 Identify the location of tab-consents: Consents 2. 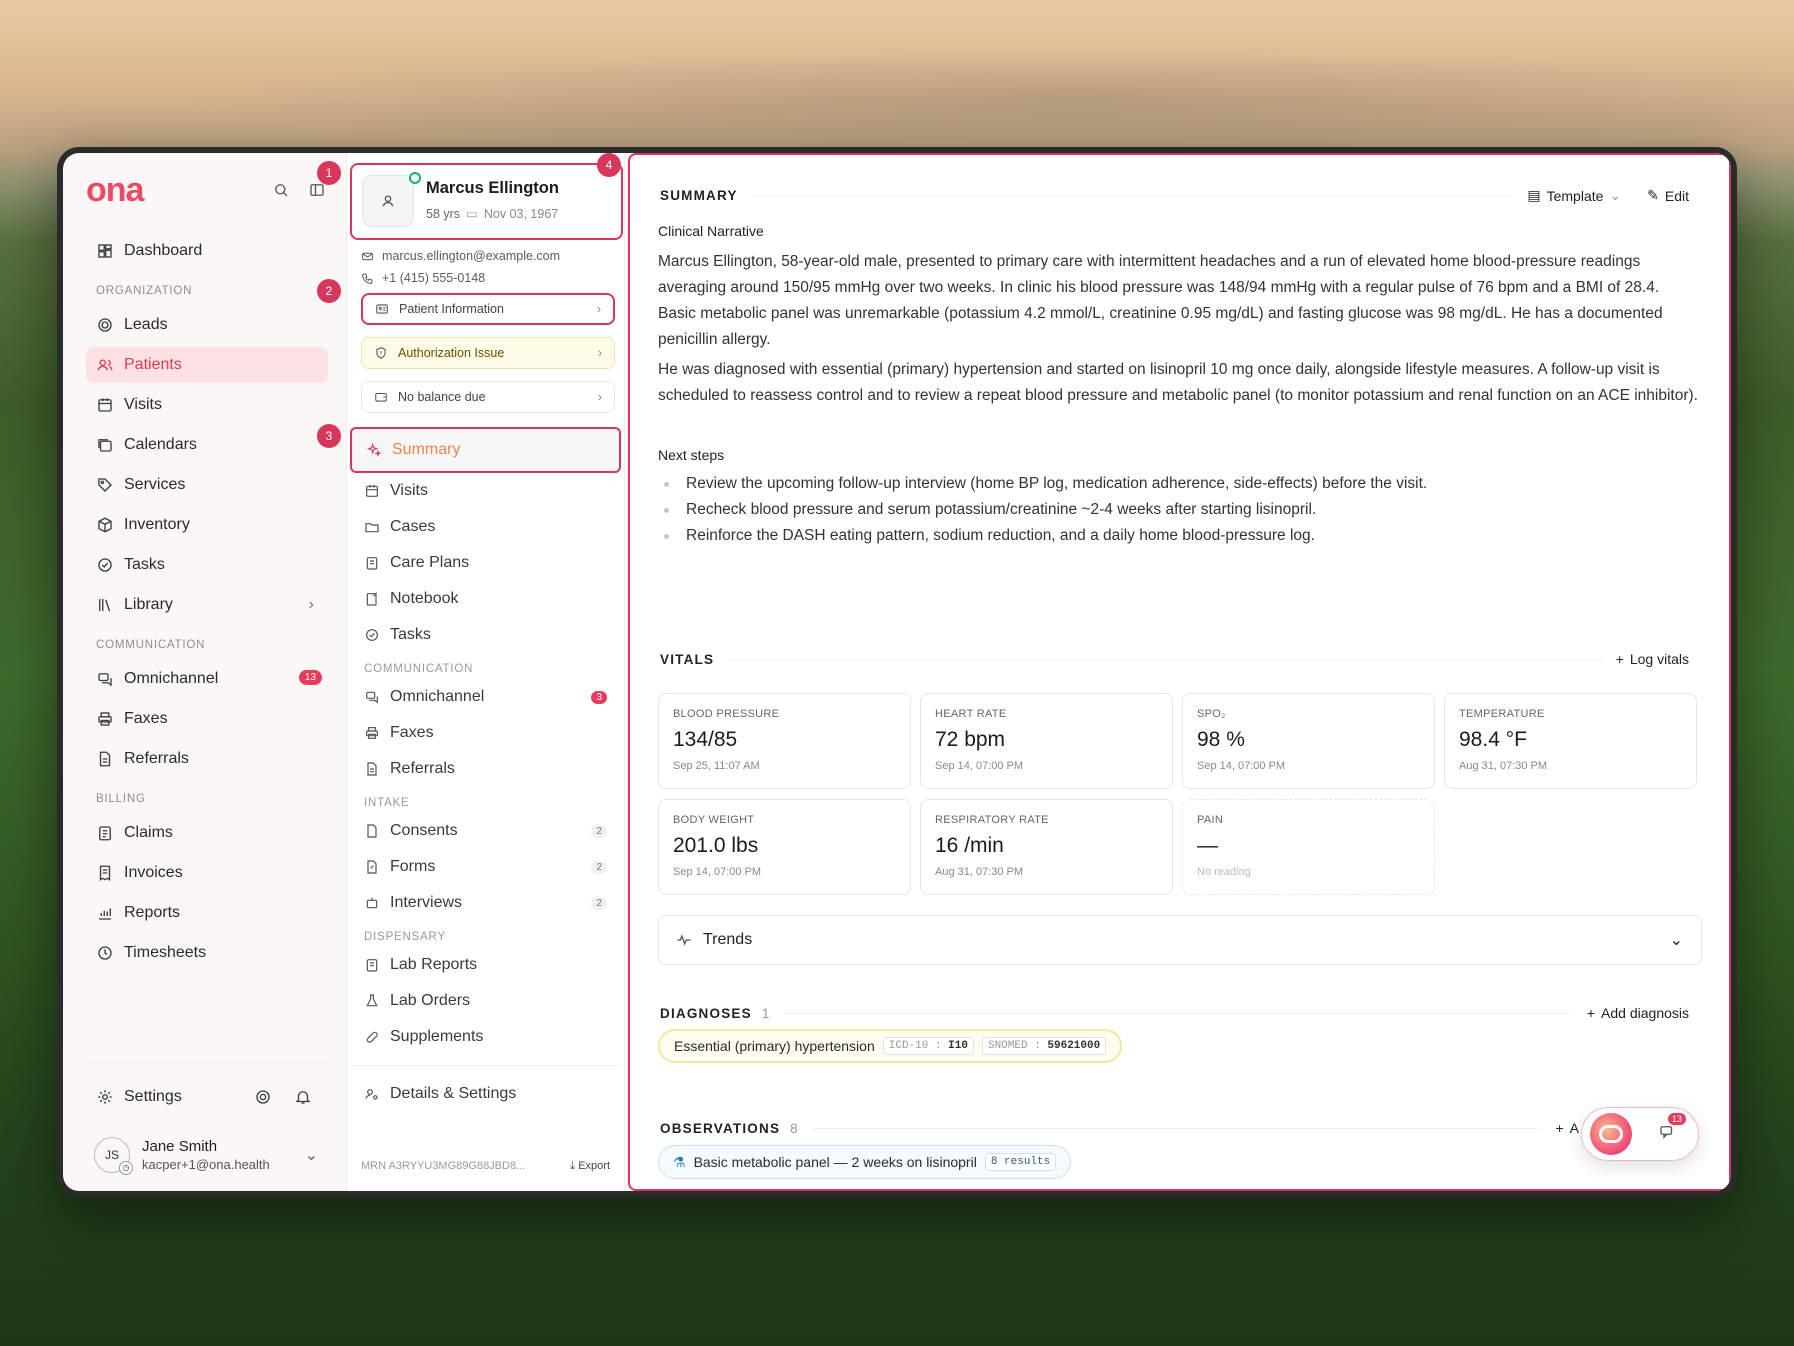
(485, 831).